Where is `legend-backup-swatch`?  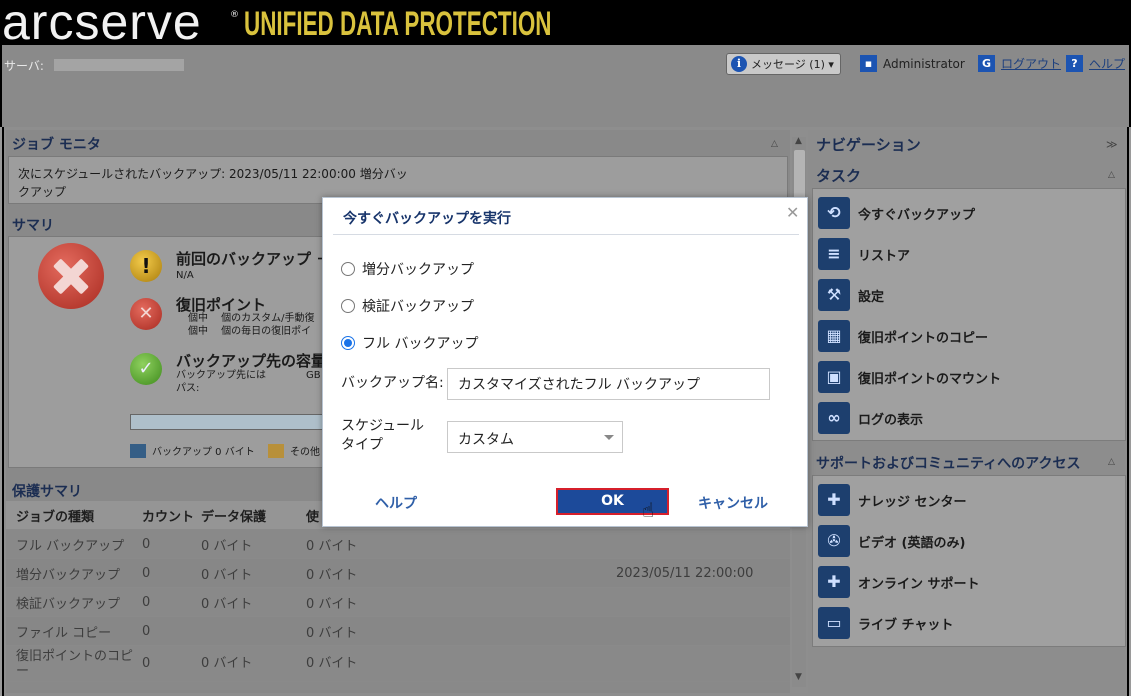 legend-backup-swatch is located at coordinates (138, 450).